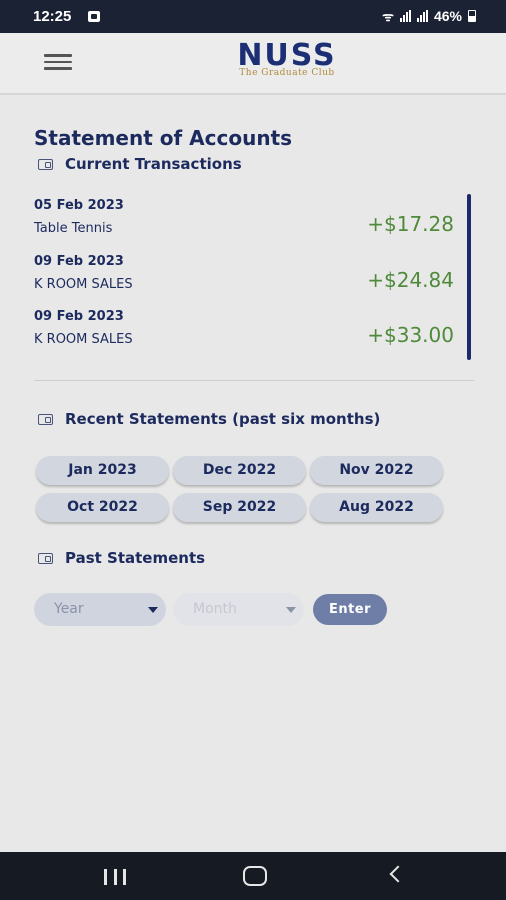  I want to click on past-statements-heading: Past Statements, so click(121, 558).